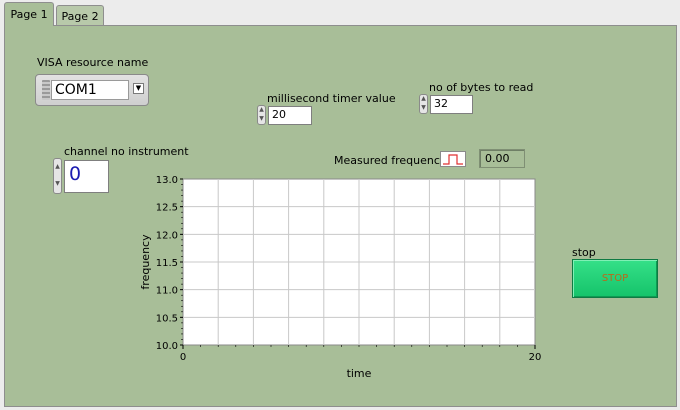 The height and width of the screenshot is (410, 680). I want to click on y-tick-label: 10.0, so click(167, 346).